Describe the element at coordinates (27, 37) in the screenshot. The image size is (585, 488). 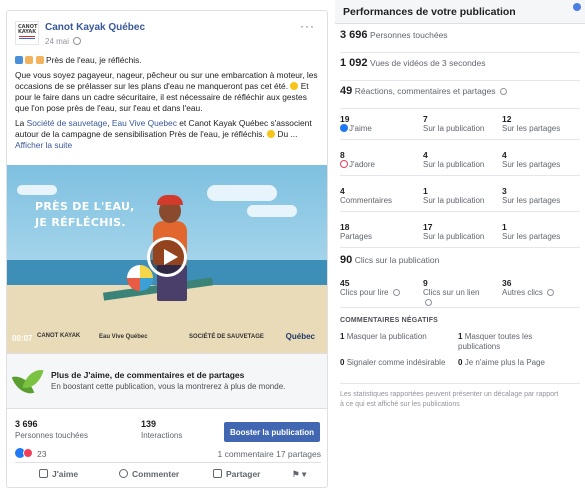
I see `logo-wave-icon` at that location.